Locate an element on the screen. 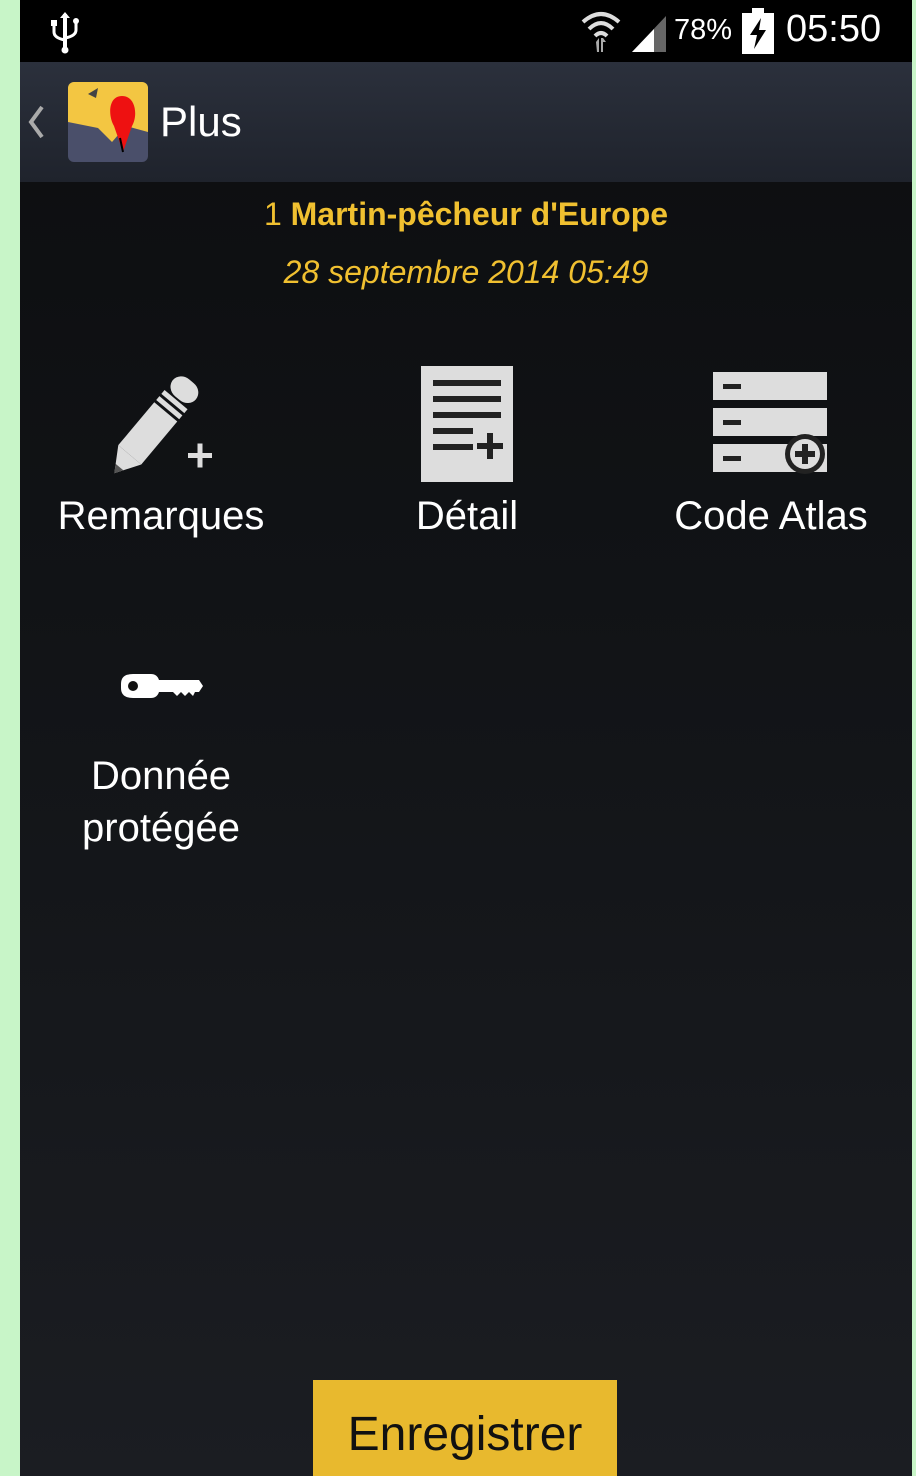 The image size is (916, 1476). action-bar: Plus is located at coordinates (466, 122).